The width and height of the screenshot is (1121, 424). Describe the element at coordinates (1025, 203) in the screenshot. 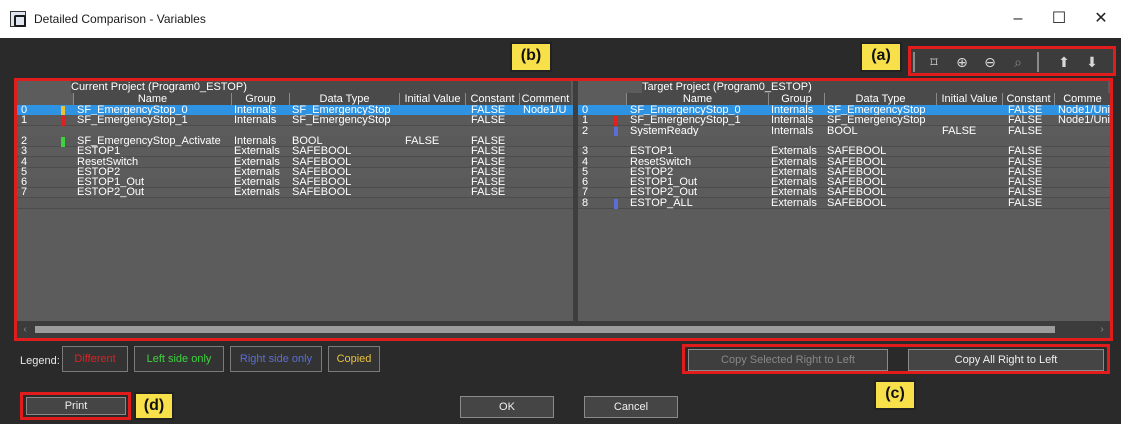

I see `constant-value-cell: FALSE` at that location.